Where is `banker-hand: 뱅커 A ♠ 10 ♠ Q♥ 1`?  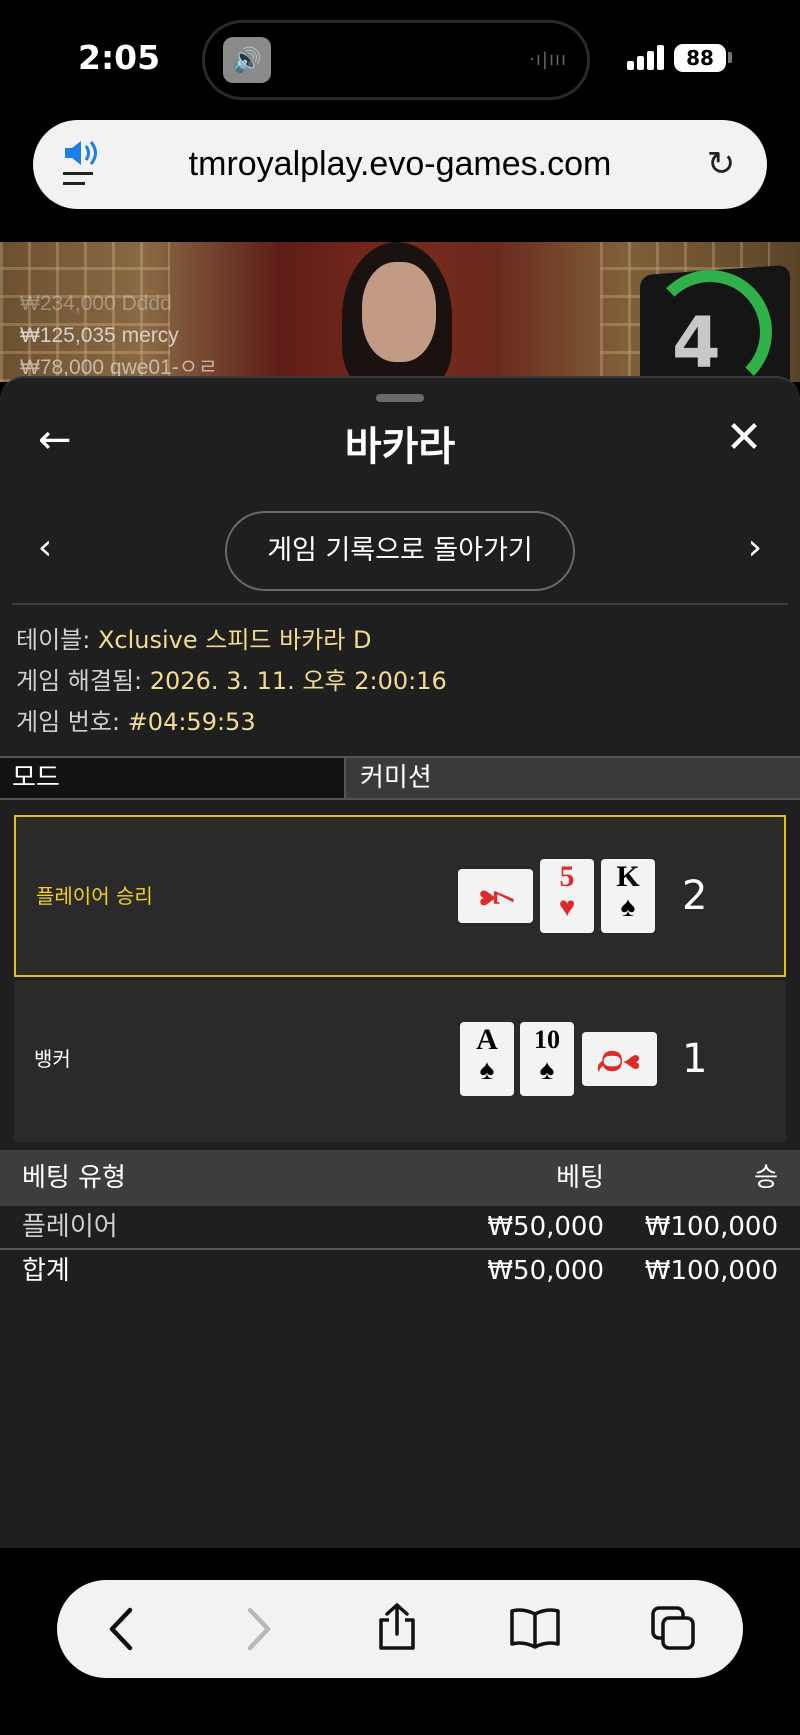 banker-hand: 뱅커 A ♠ 10 ♠ Q♥ 1 is located at coordinates (400, 1061).